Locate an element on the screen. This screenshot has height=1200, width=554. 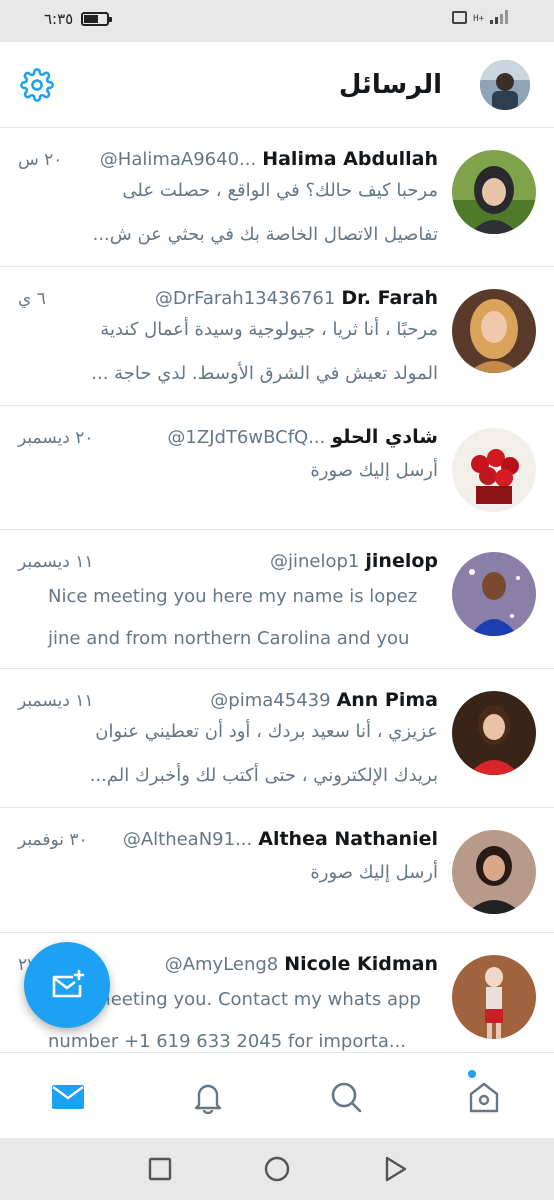
sender-name: Althea Nathaniel is located at coordinates (348, 839).